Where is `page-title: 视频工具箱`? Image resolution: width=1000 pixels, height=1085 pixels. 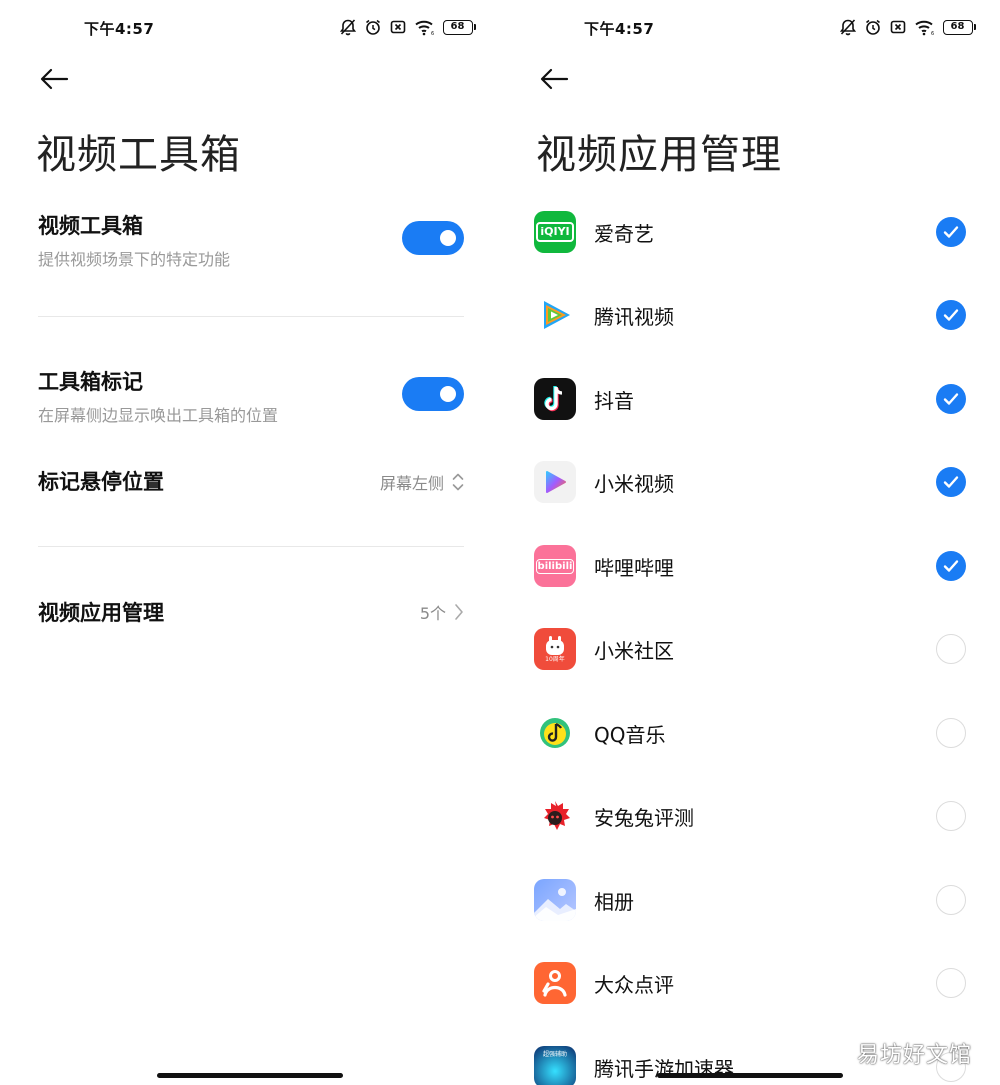
page-title: 视频工具箱 is located at coordinates (138, 155).